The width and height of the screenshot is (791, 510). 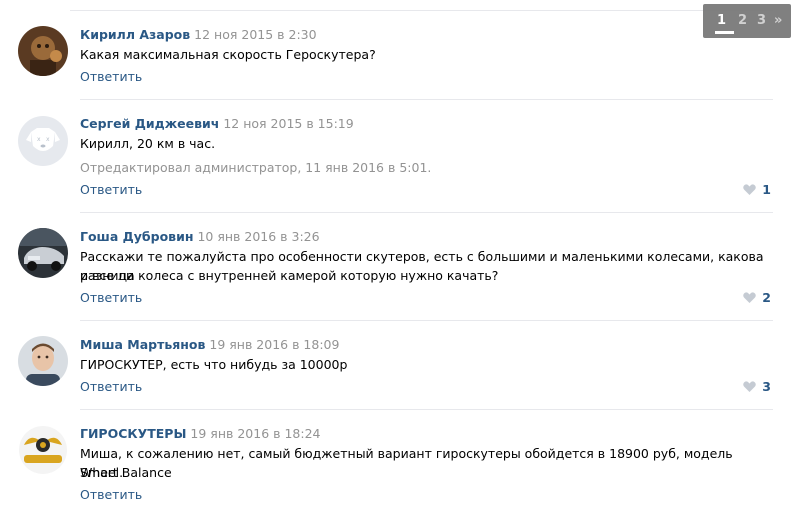 What do you see at coordinates (214, 364) in the screenshot?
I see `comment-text: ГИРОСКУТЕР, есть что нибудь за 10000р` at bounding box center [214, 364].